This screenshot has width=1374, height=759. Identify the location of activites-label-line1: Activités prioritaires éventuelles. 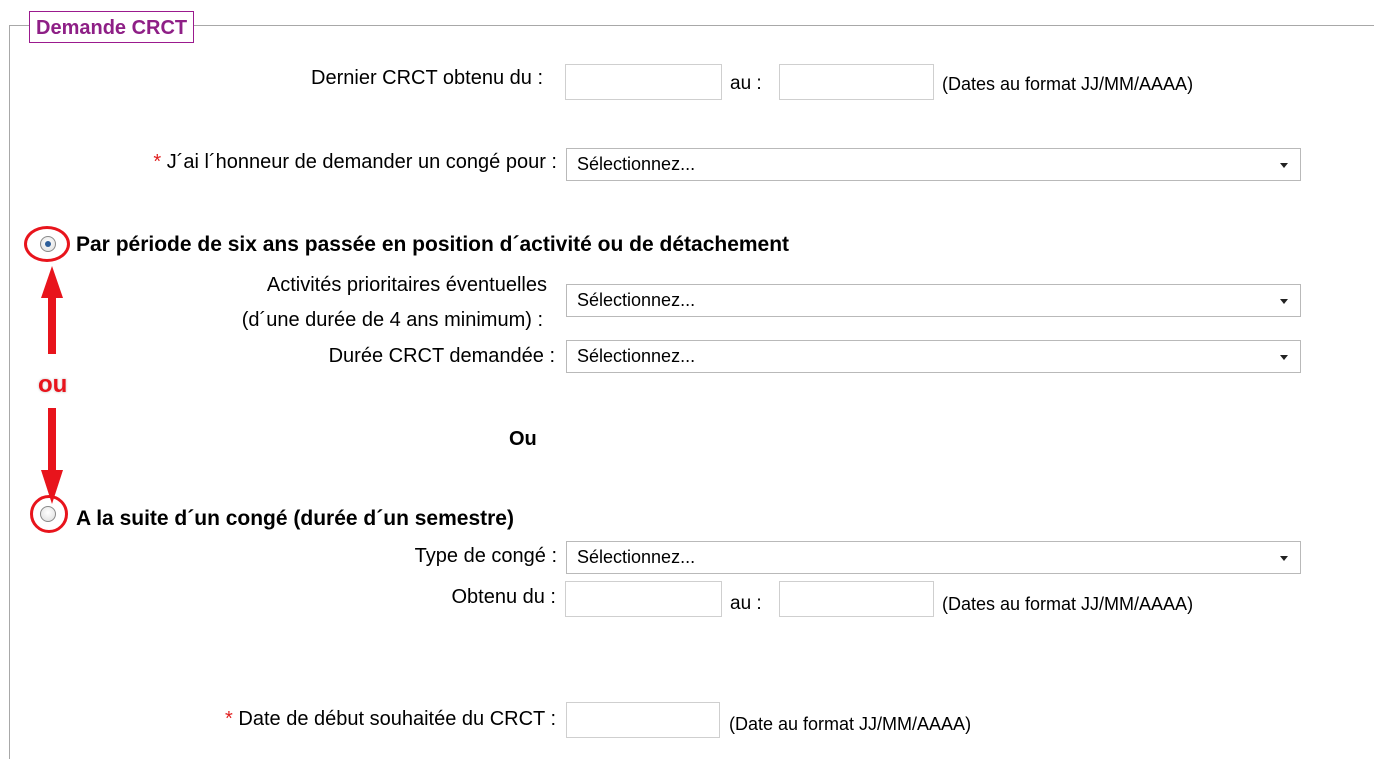
(406, 285).